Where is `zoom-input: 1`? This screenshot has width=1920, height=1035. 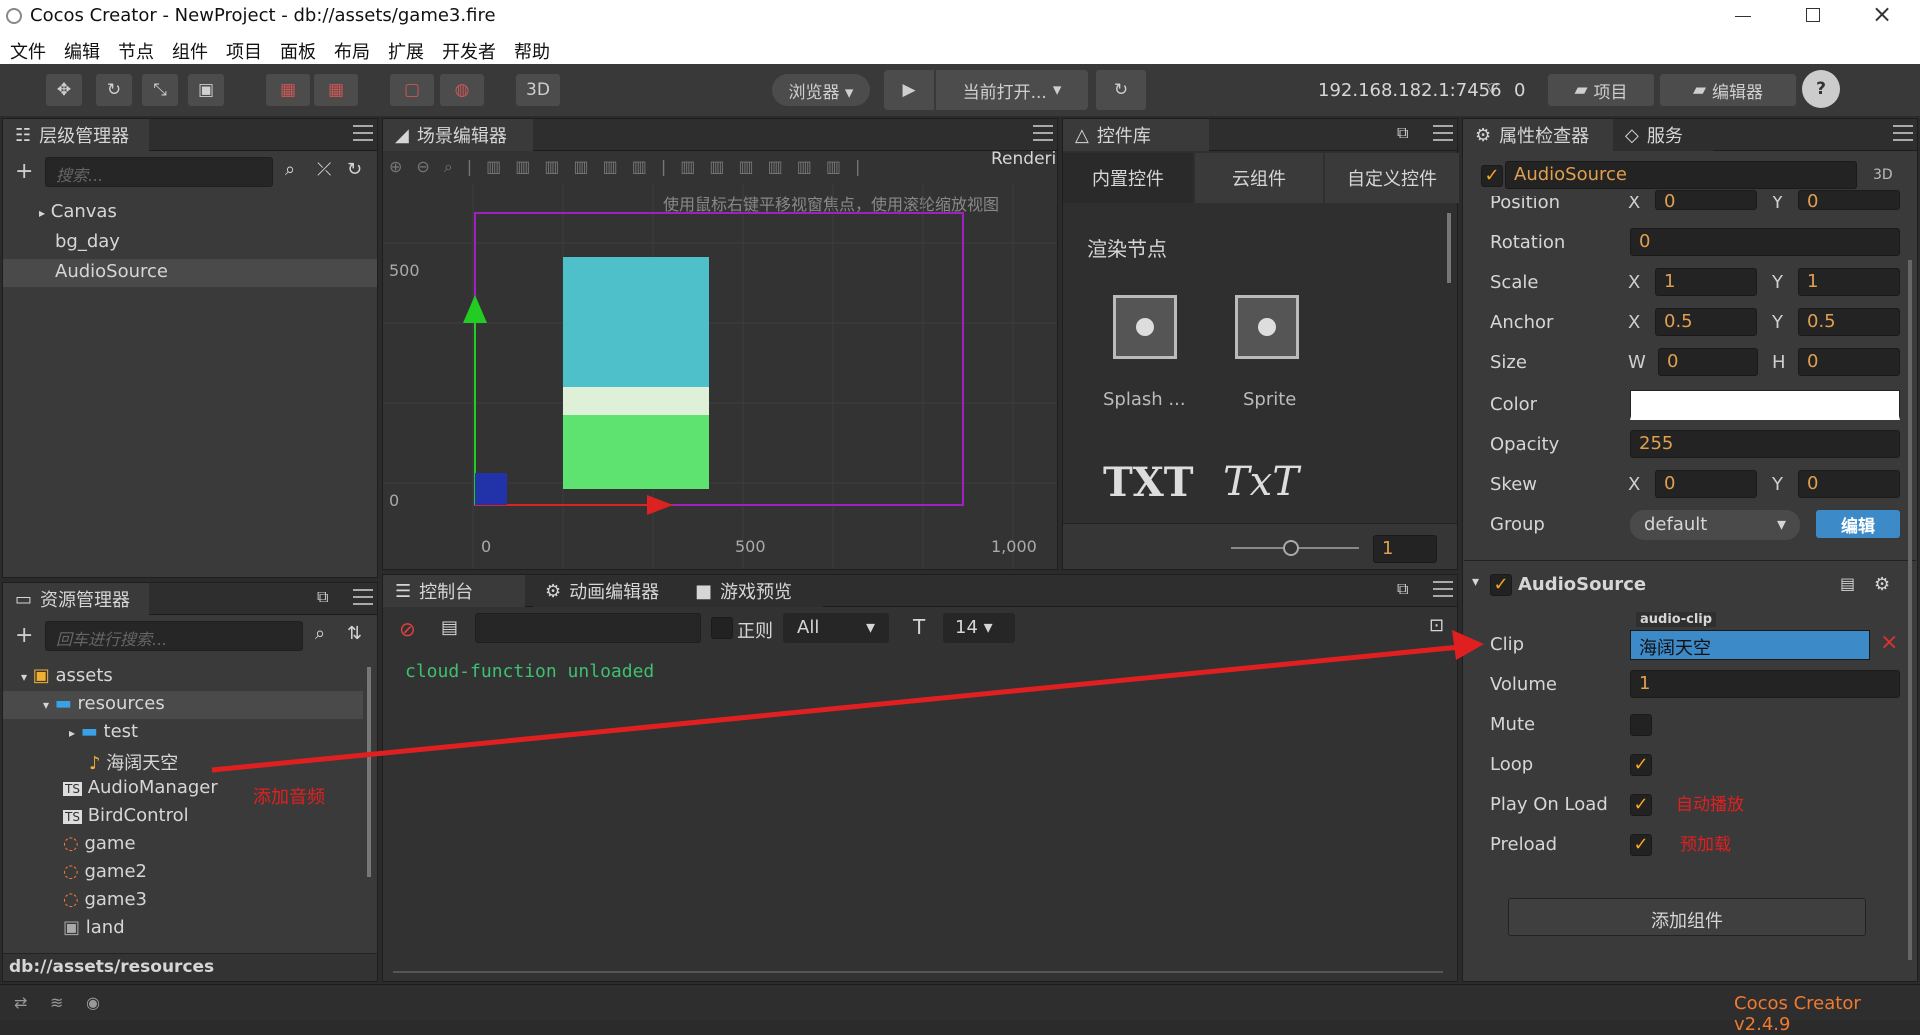 zoom-input: 1 is located at coordinates (1405, 549).